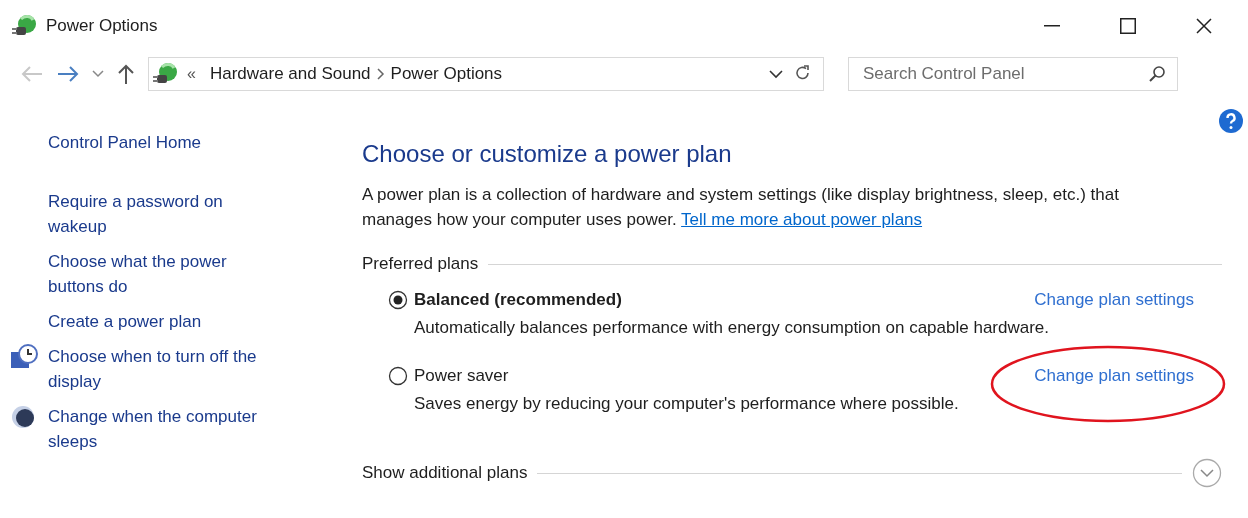 The image size is (1248, 518). I want to click on sidebar-link: Choose what the power buttons do, so click(166, 274).